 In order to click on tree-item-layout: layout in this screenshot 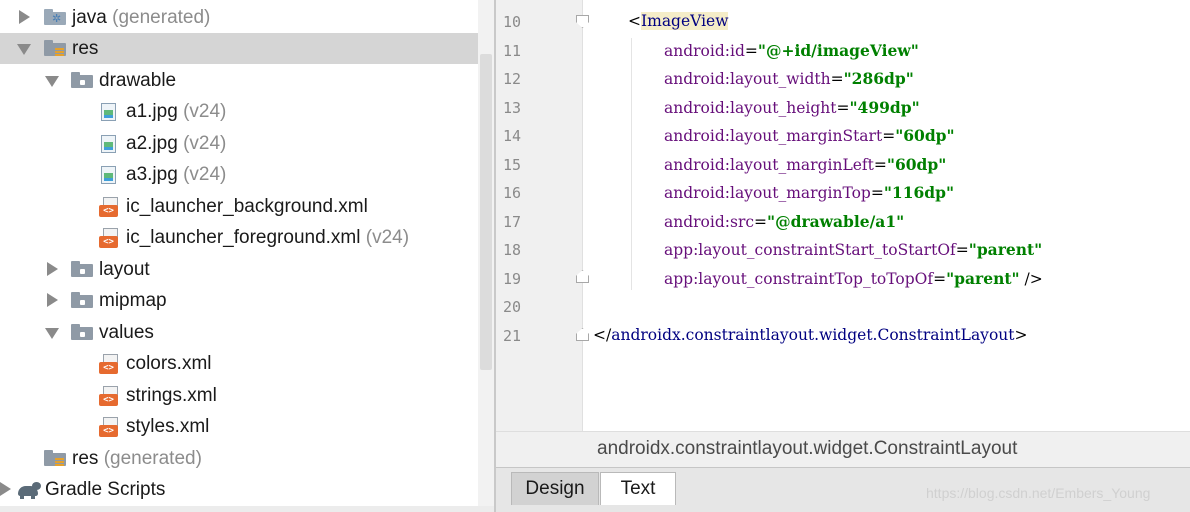, I will do `click(239, 269)`.